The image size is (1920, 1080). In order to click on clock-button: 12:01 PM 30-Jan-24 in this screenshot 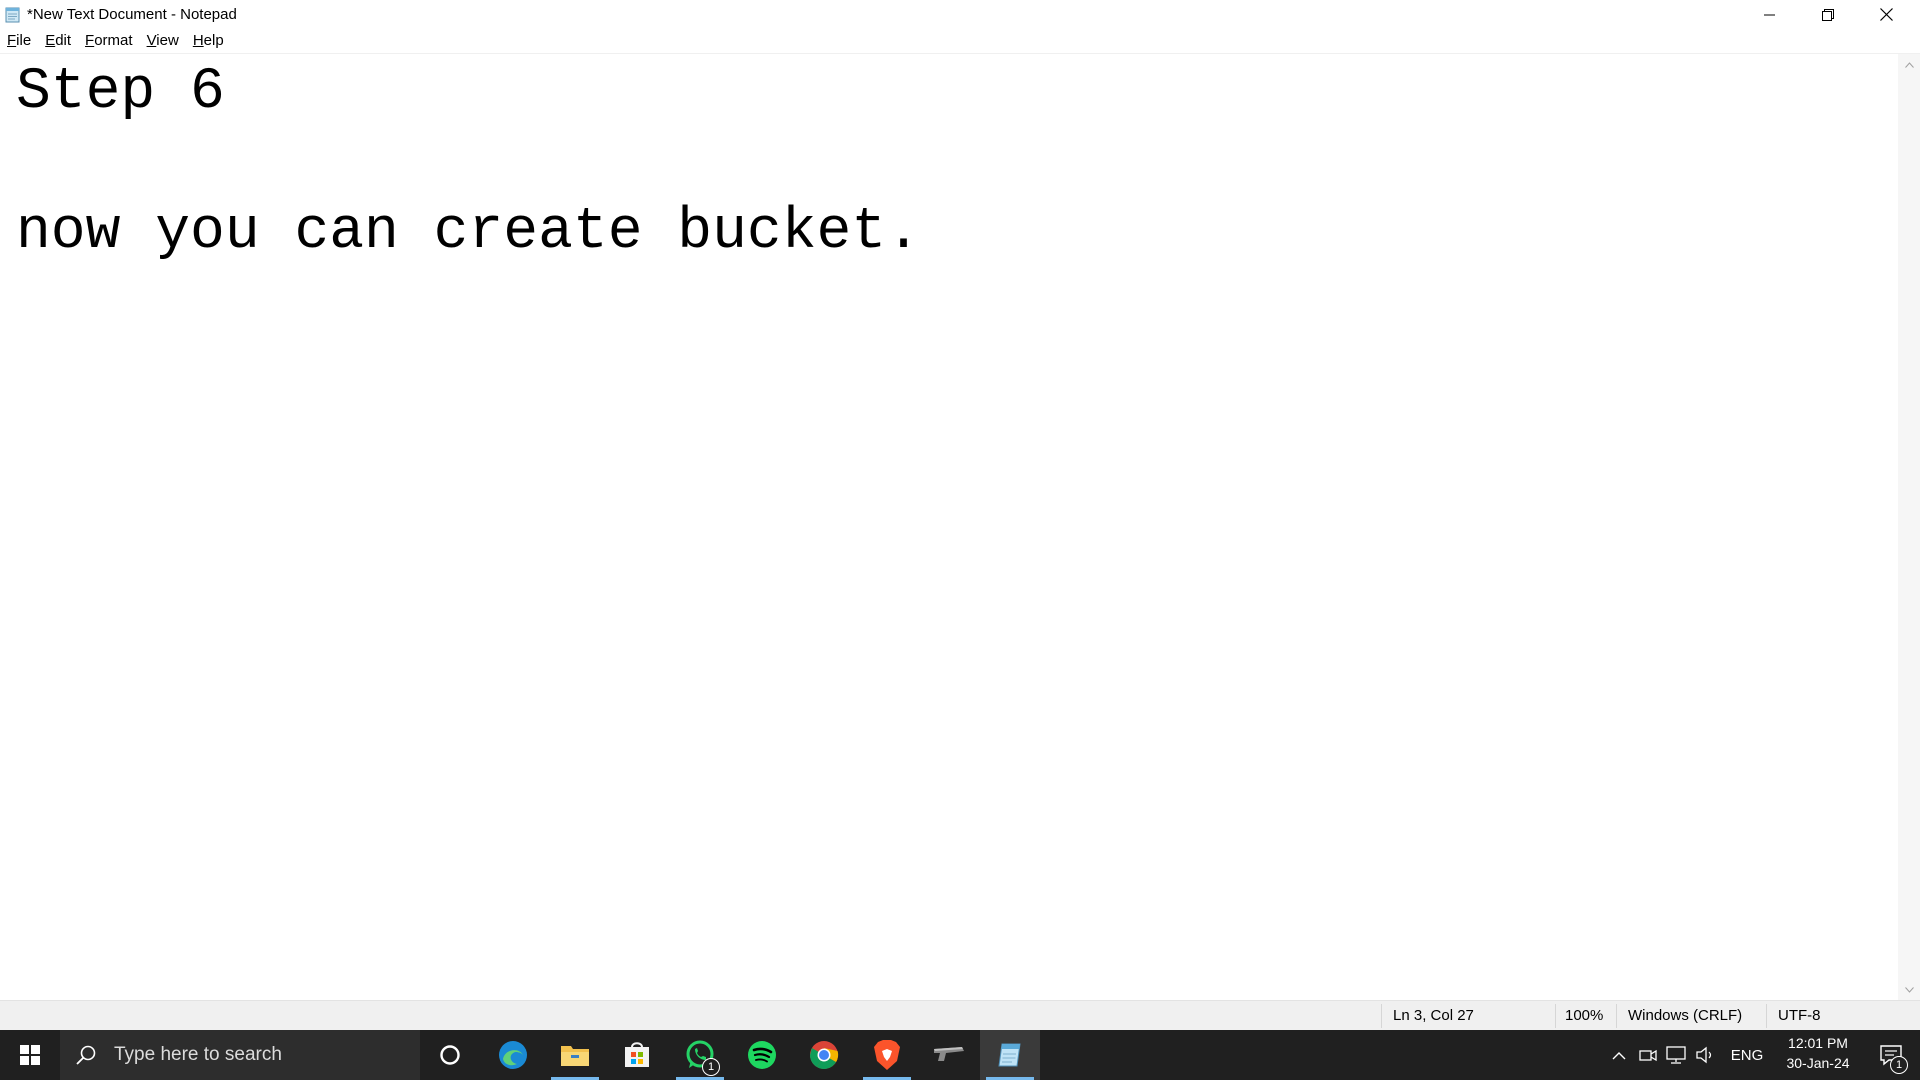, I will do `click(1818, 1055)`.